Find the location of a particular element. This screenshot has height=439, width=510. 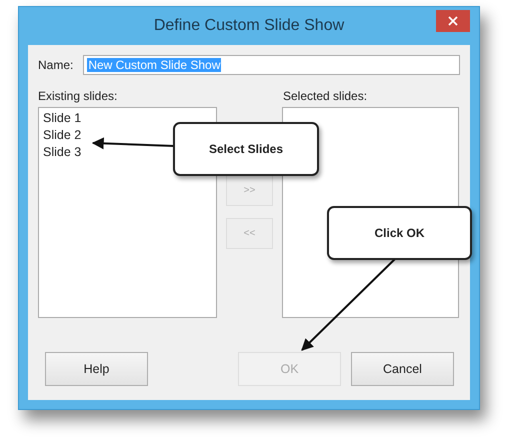

window-title: Define Custom Slide Show is located at coordinates (249, 26).